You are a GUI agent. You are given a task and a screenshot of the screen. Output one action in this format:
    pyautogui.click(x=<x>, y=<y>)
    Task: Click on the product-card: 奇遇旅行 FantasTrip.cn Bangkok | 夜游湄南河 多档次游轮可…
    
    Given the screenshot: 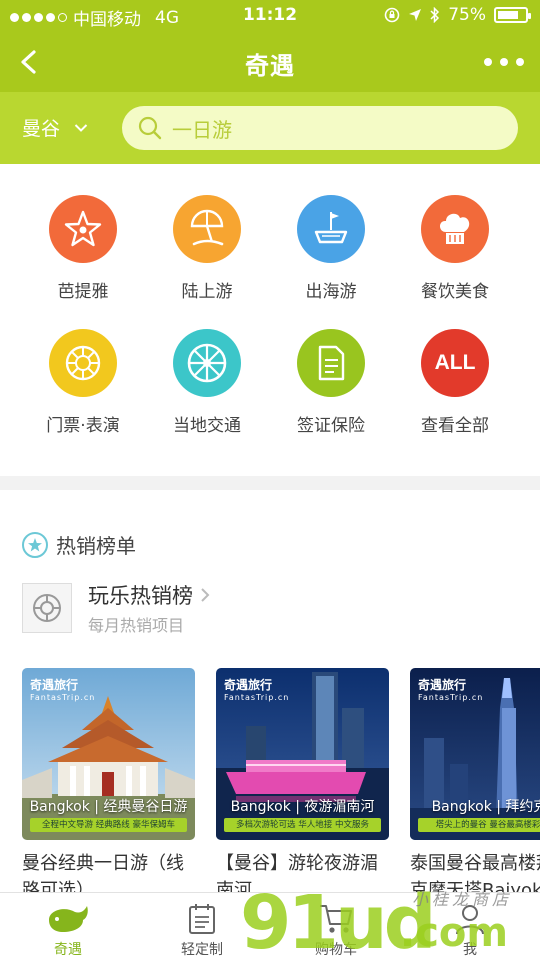 What is the action you would take?
    pyautogui.click(x=302, y=786)
    